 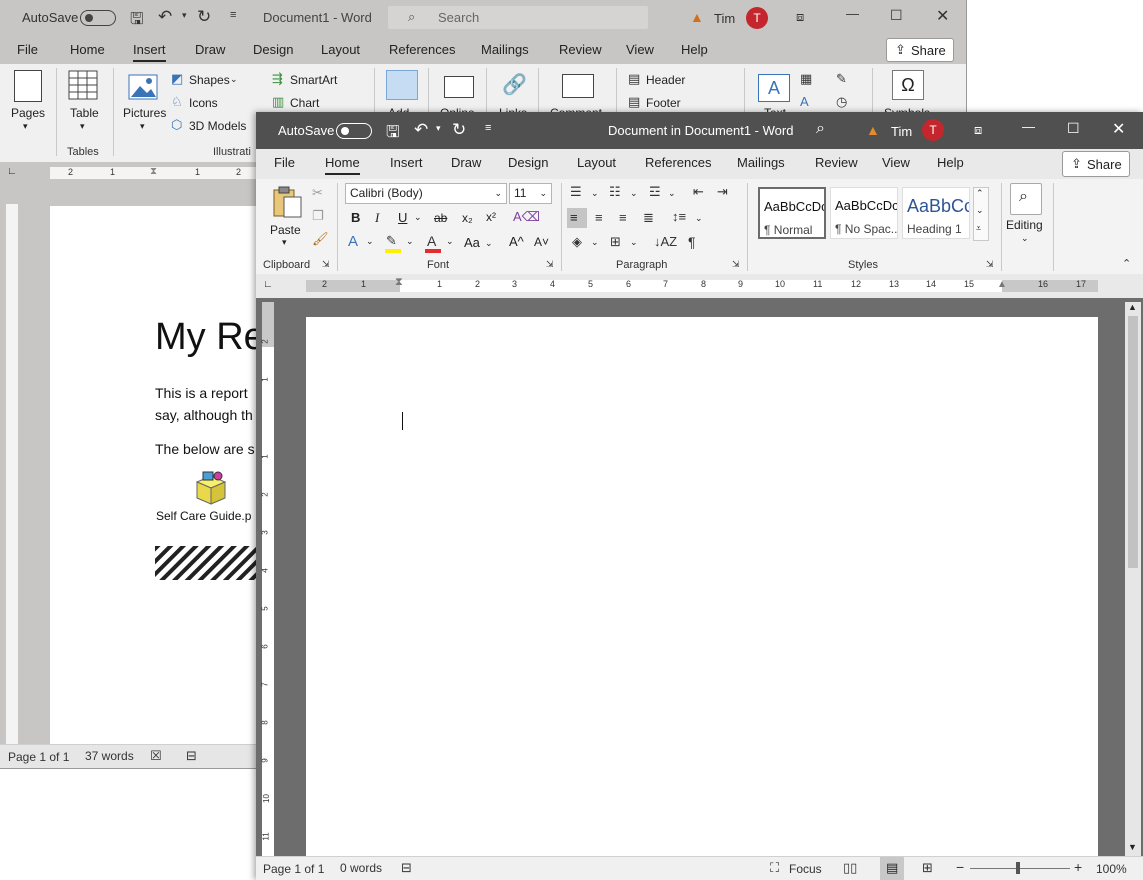 What do you see at coordinates (550, 264) in the screenshot?
I see `font-launcher-icon: ⇲` at bounding box center [550, 264].